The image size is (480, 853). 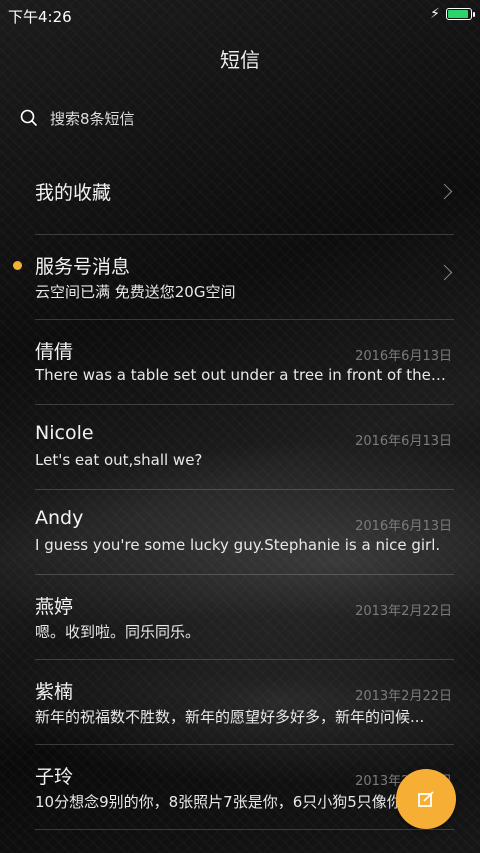 I want to click on message-preview: Let's eat out,shall we?, so click(x=119, y=460).